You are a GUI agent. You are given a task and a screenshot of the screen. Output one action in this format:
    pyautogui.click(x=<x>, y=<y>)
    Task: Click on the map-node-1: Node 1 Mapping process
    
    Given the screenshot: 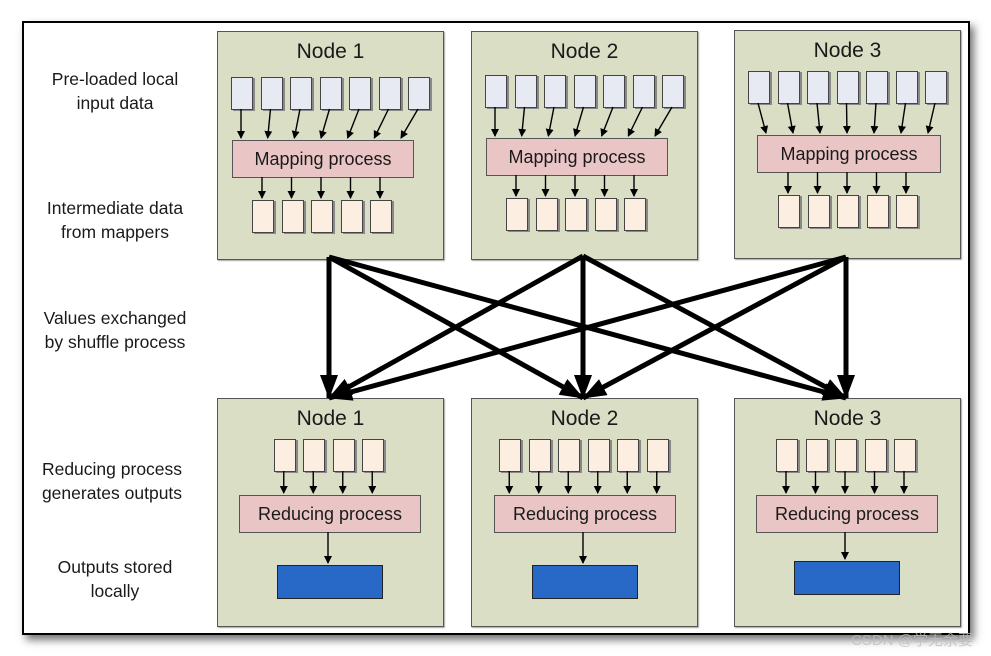 What is the action you would take?
    pyautogui.click(x=330, y=145)
    